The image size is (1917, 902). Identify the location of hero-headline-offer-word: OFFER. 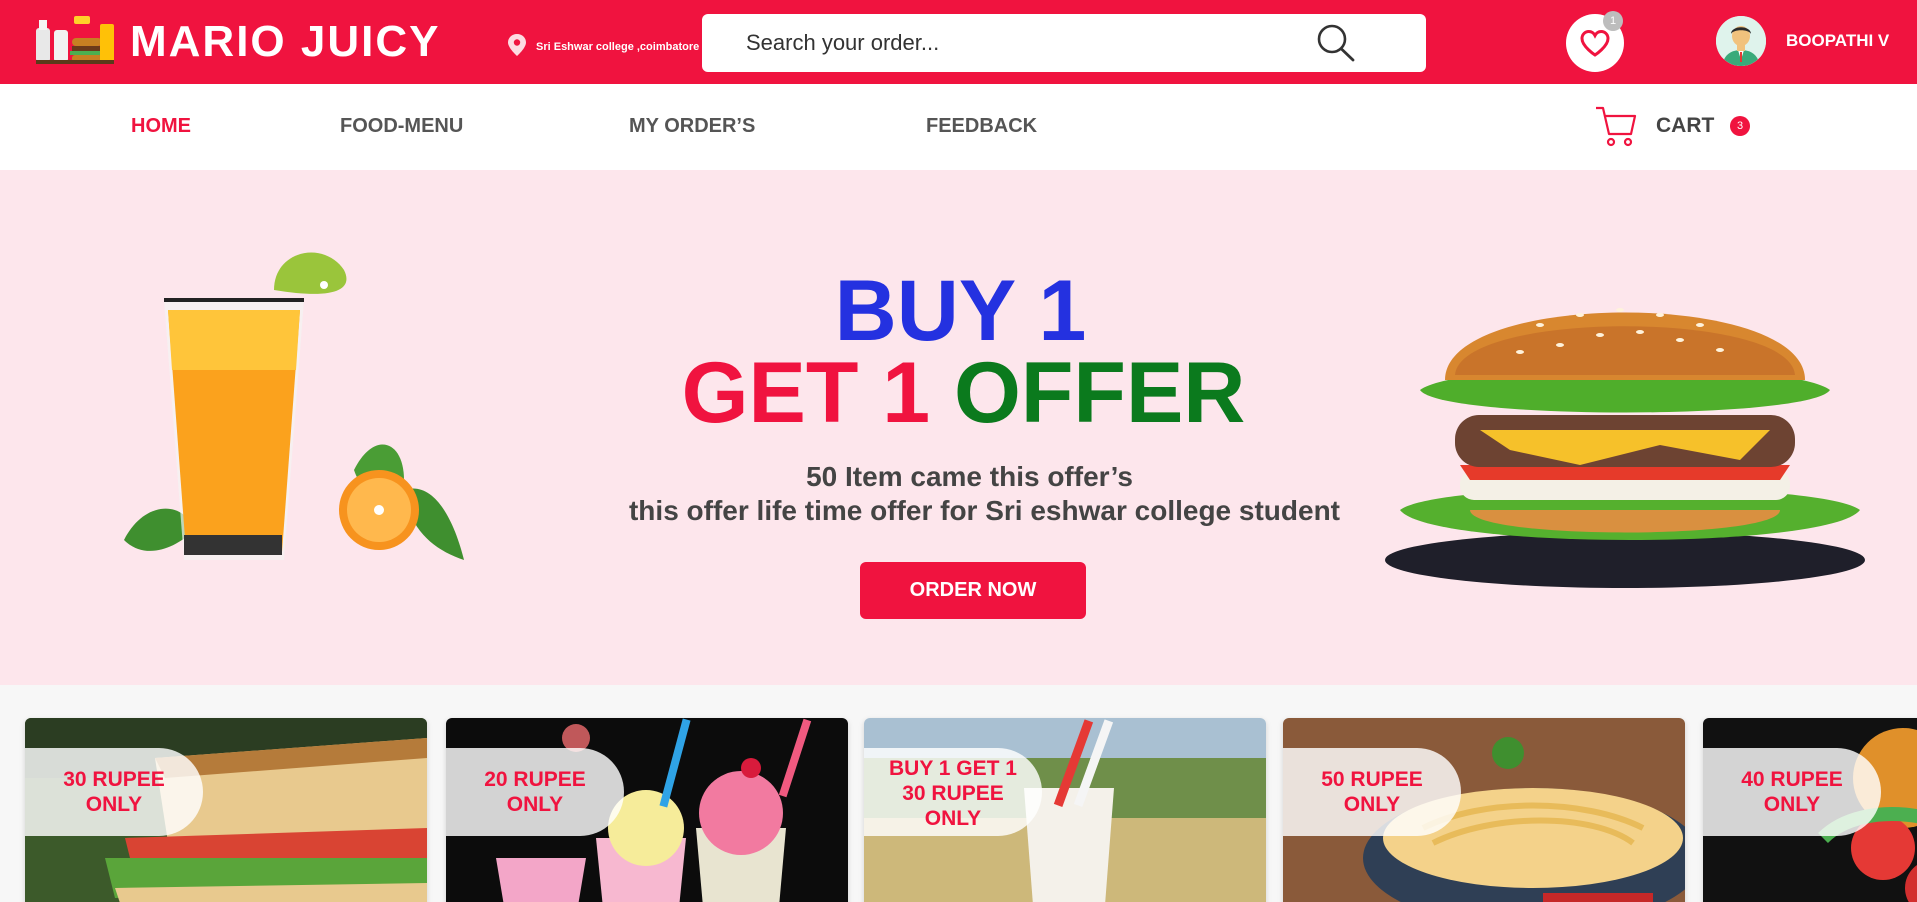
(1099, 393).